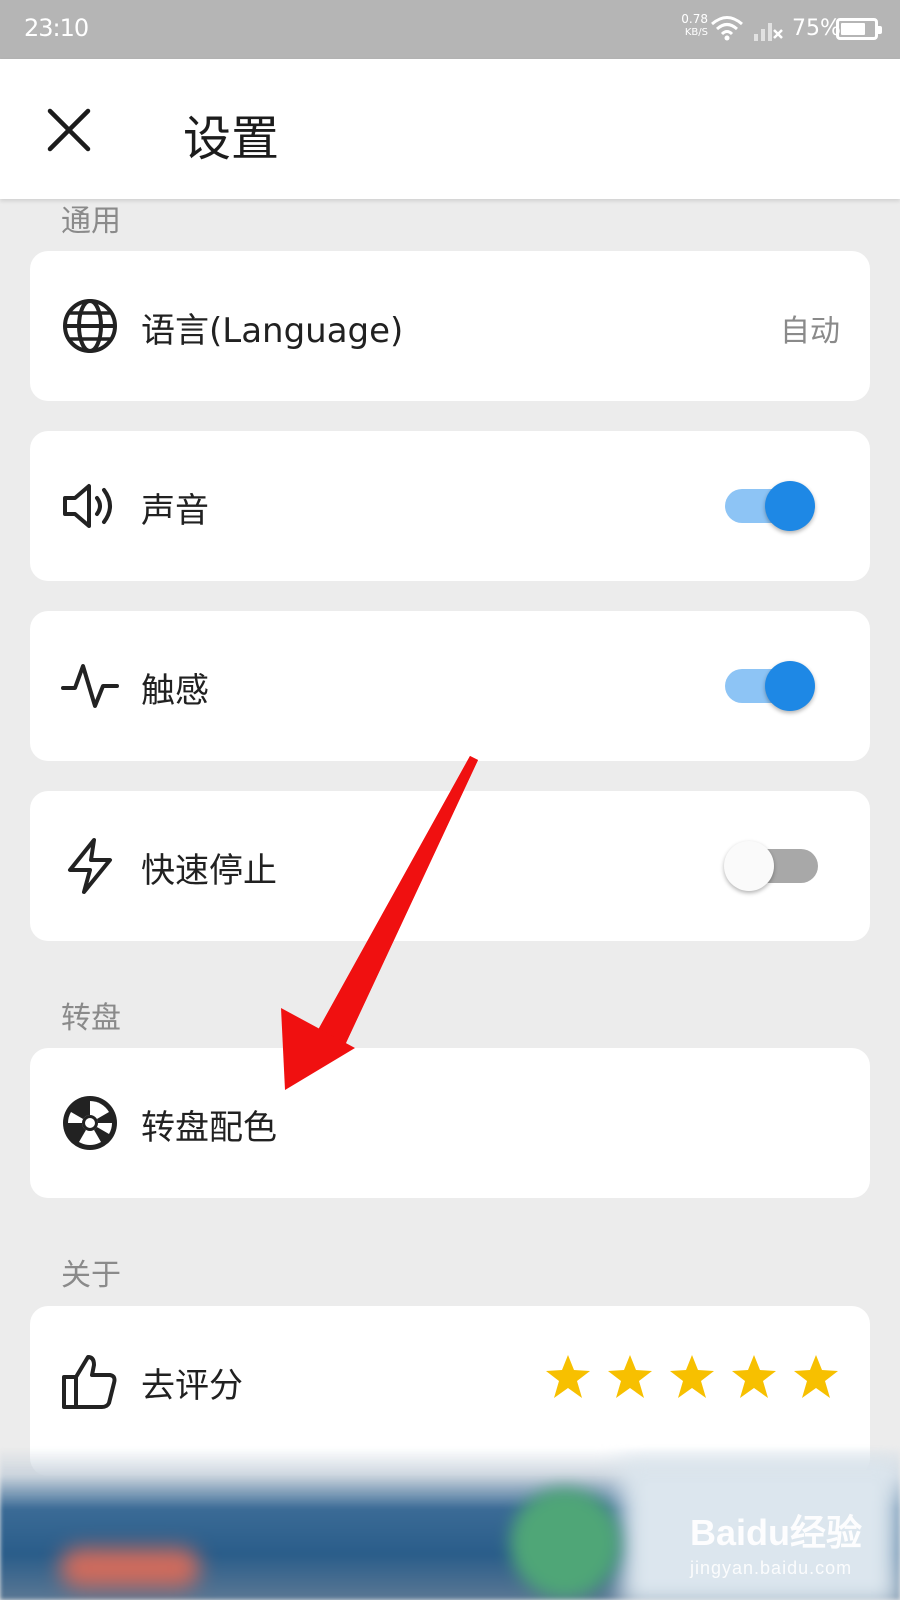 This screenshot has height=1600, width=900. What do you see at coordinates (89, 1382) in the screenshot?
I see `thumbs-up-icon` at bounding box center [89, 1382].